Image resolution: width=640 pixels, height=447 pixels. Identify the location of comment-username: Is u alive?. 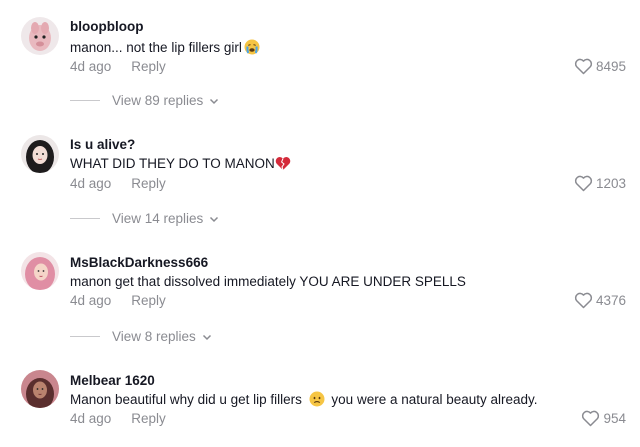
(102, 144).